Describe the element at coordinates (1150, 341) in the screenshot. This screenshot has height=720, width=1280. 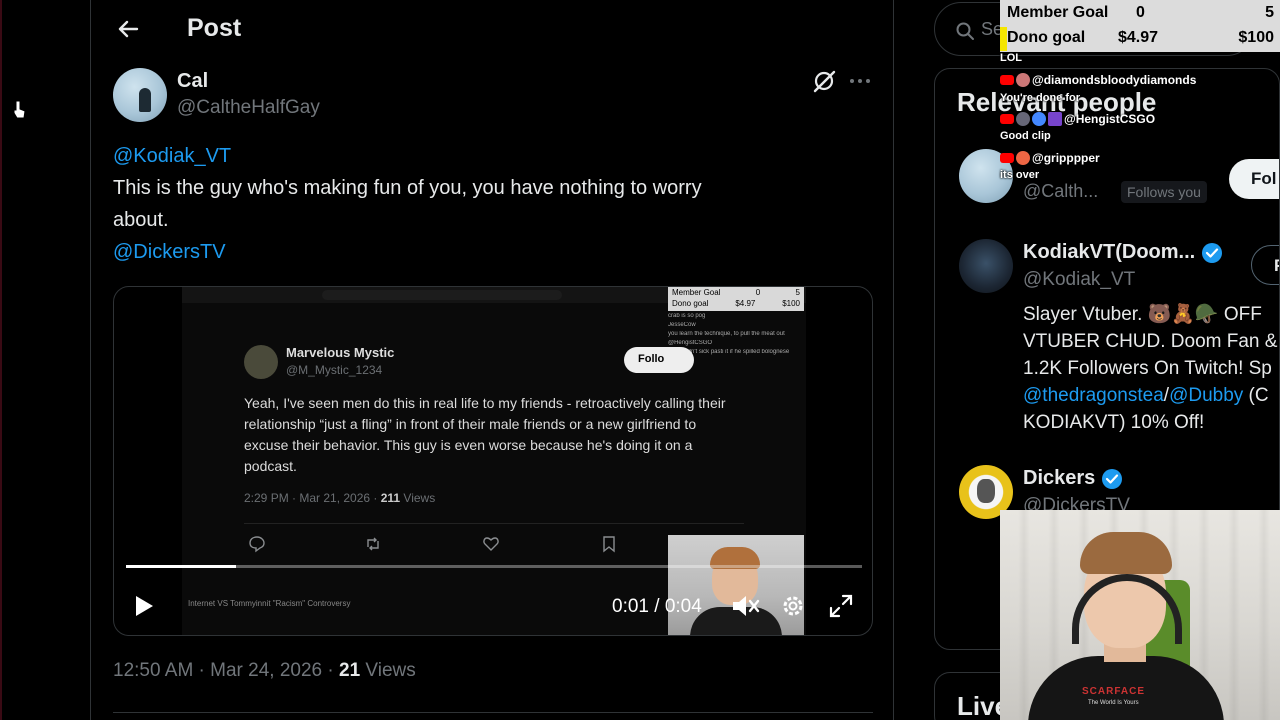
I see `bio-line: VTUBER CHUD. Doom Fan &` at that location.